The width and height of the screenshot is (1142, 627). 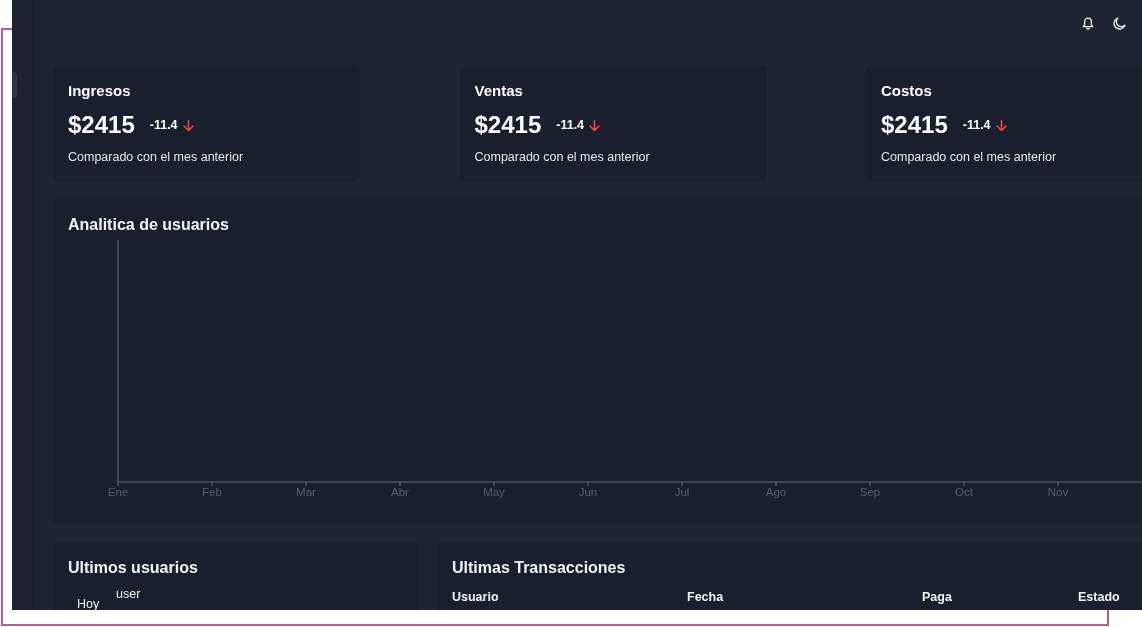 What do you see at coordinates (133, 568) in the screenshot?
I see `panel-title: Ultimos usuarios` at bounding box center [133, 568].